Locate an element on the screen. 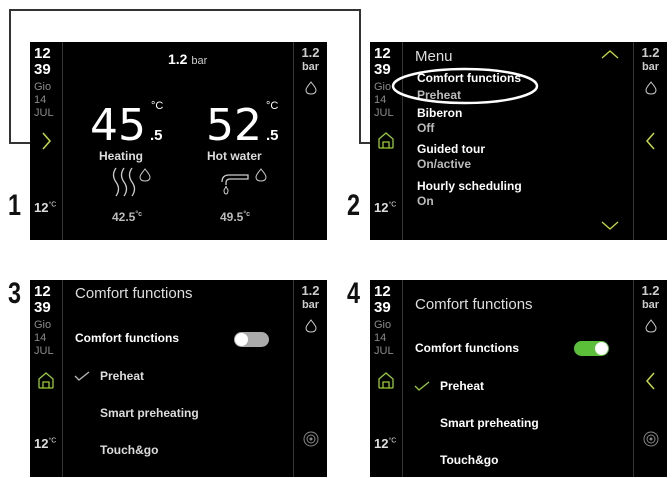  hot-water-label: Hot water is located at coordinates (234, 156).